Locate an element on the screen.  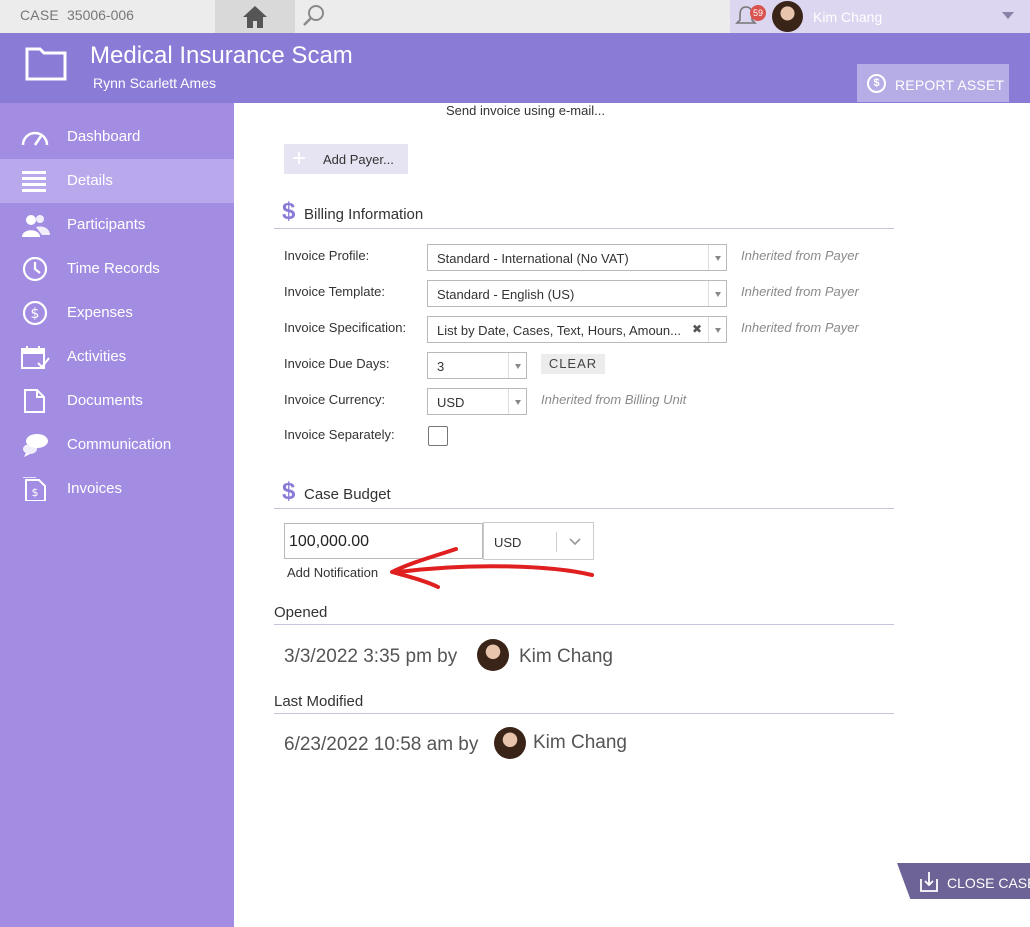
invoice-profile-select: Standard - International (No VAT) is located at coordinates (577, 257).